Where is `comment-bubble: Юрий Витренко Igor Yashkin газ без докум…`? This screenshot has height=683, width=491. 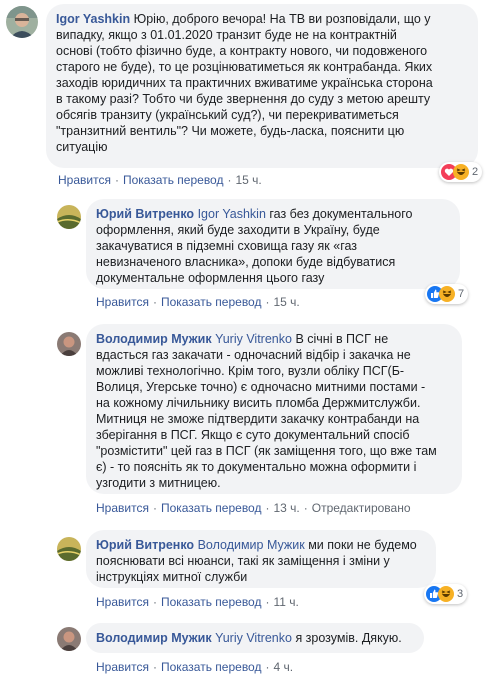
comment-bubble: Юрий Витренко Igor Yashkin газ без докум… is located at coordinates (273, 244).